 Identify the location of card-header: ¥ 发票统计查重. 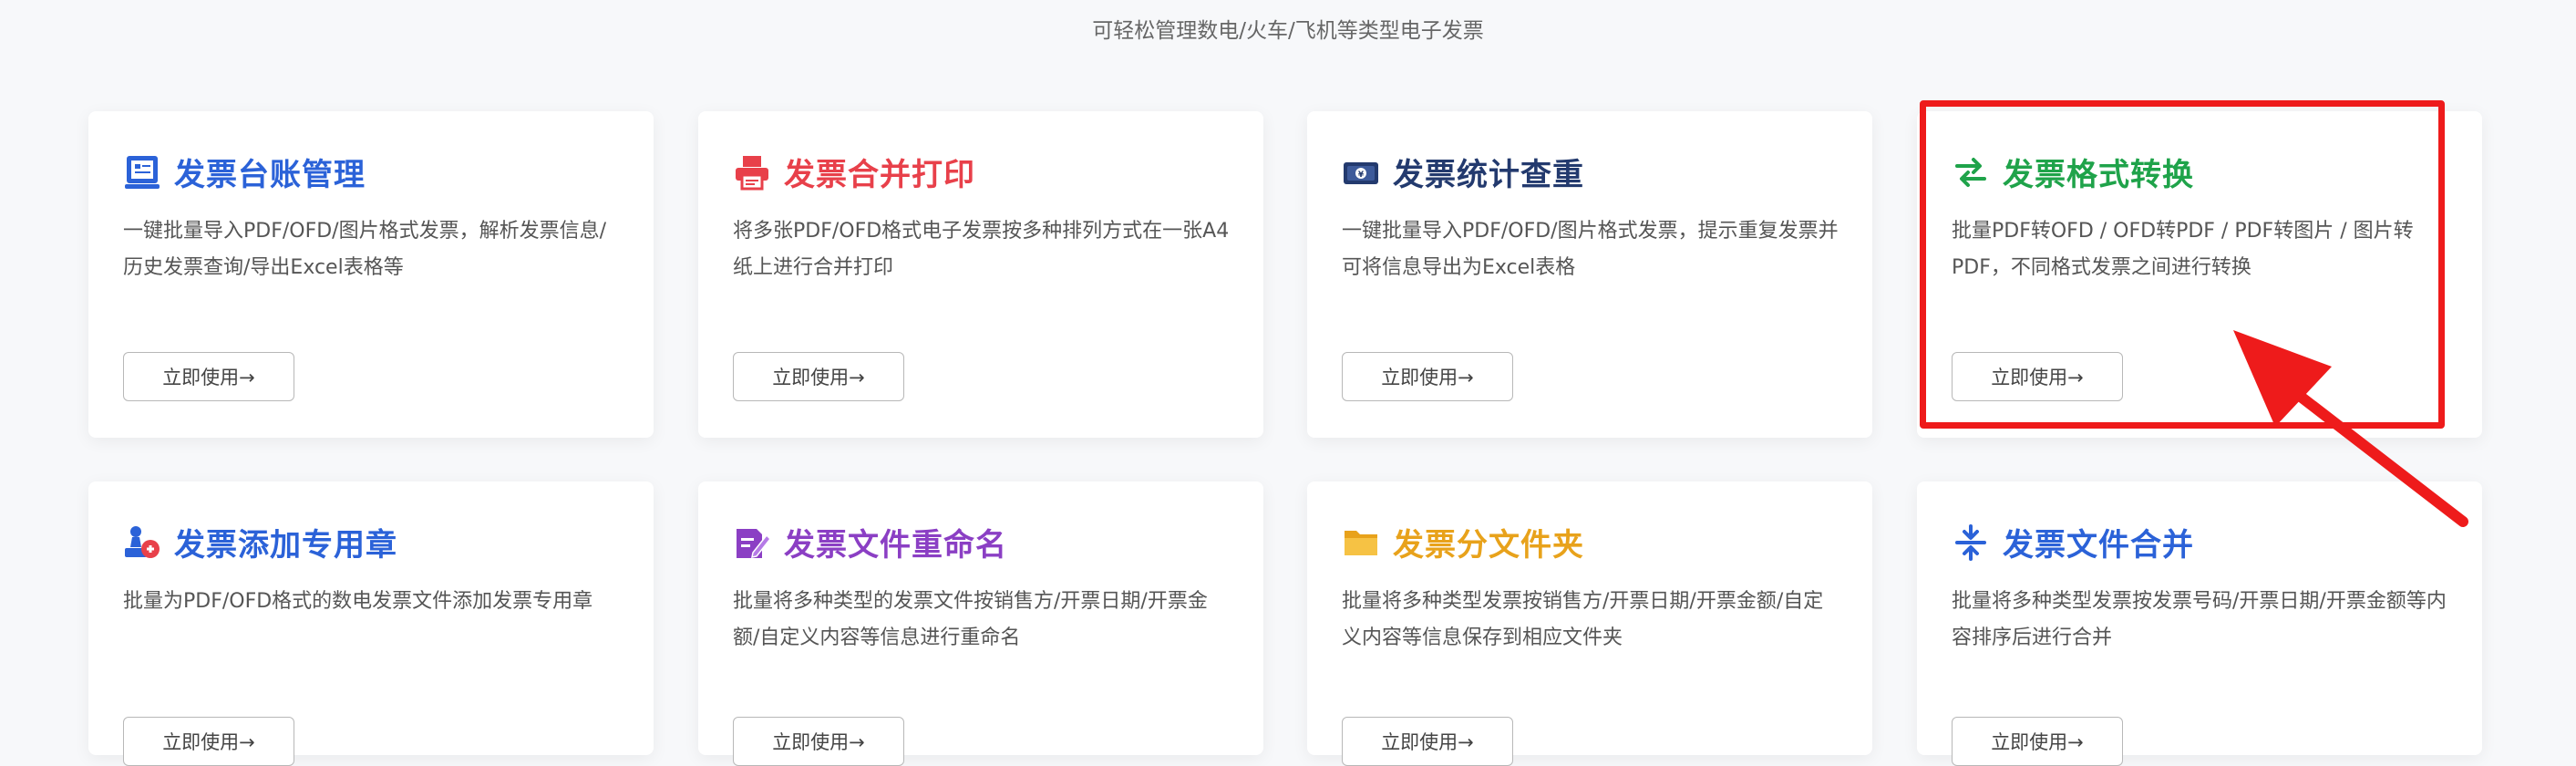
(1463, 172).